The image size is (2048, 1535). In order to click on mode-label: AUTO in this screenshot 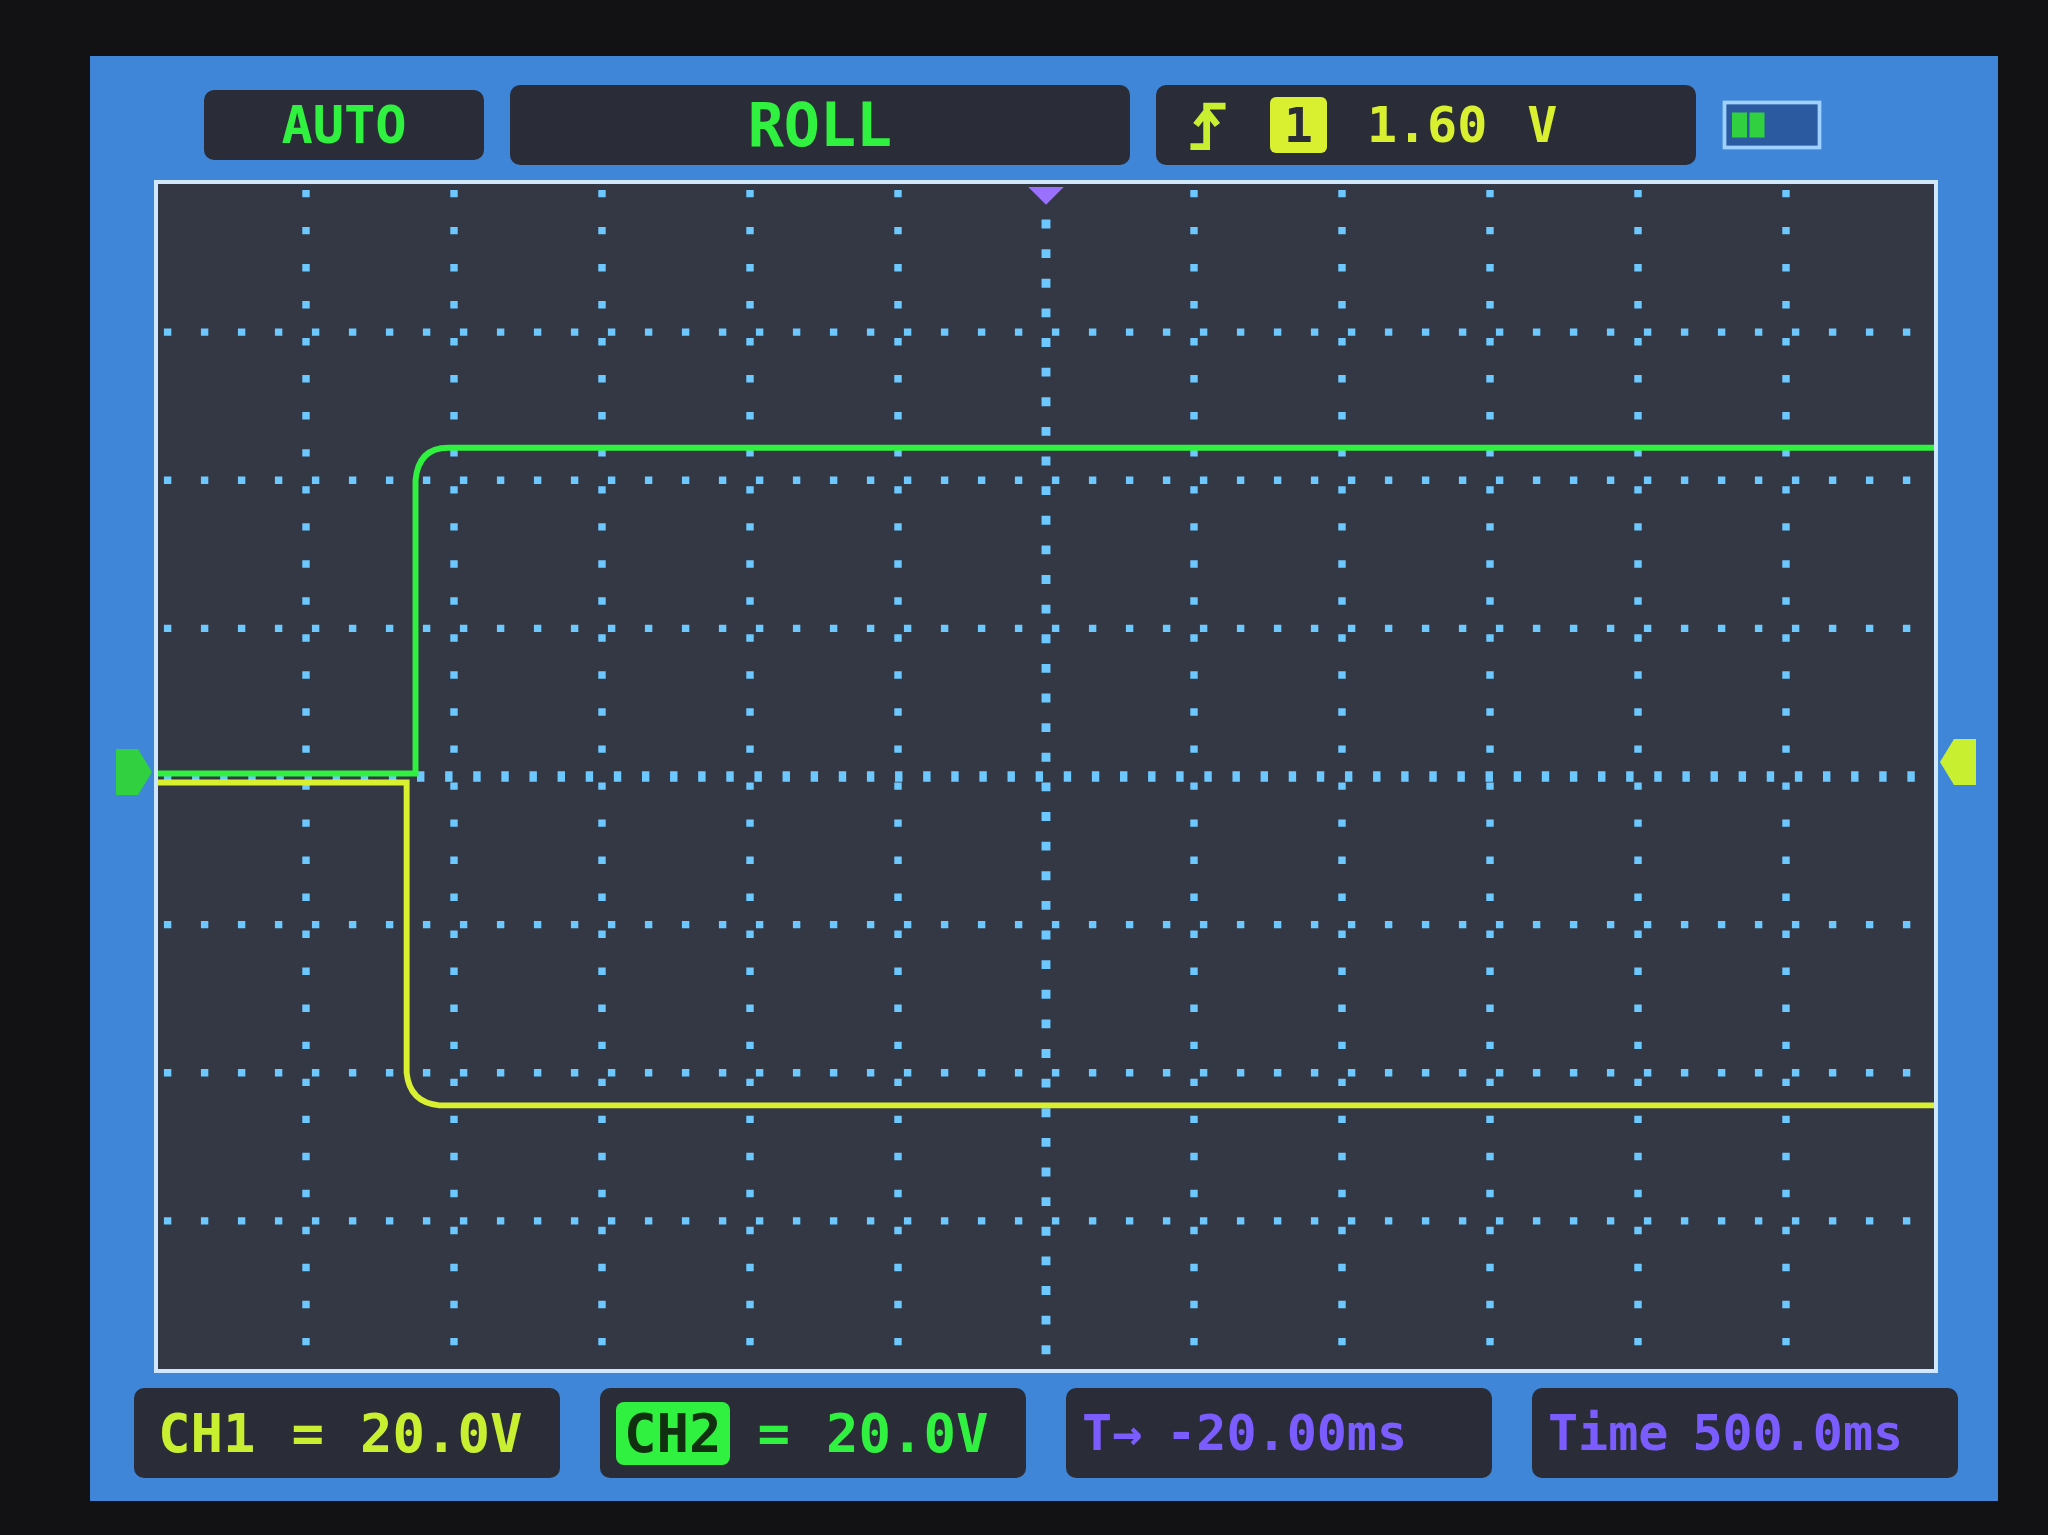, I will do `click(344, 125)`.